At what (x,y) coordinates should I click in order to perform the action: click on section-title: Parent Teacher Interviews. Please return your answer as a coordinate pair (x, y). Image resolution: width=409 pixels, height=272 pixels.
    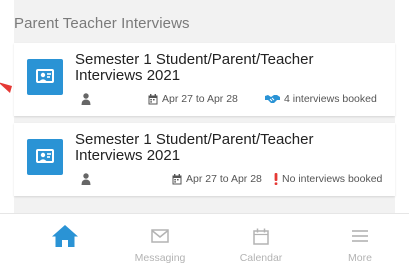
    Looking at the image, I should click on (102, 23).